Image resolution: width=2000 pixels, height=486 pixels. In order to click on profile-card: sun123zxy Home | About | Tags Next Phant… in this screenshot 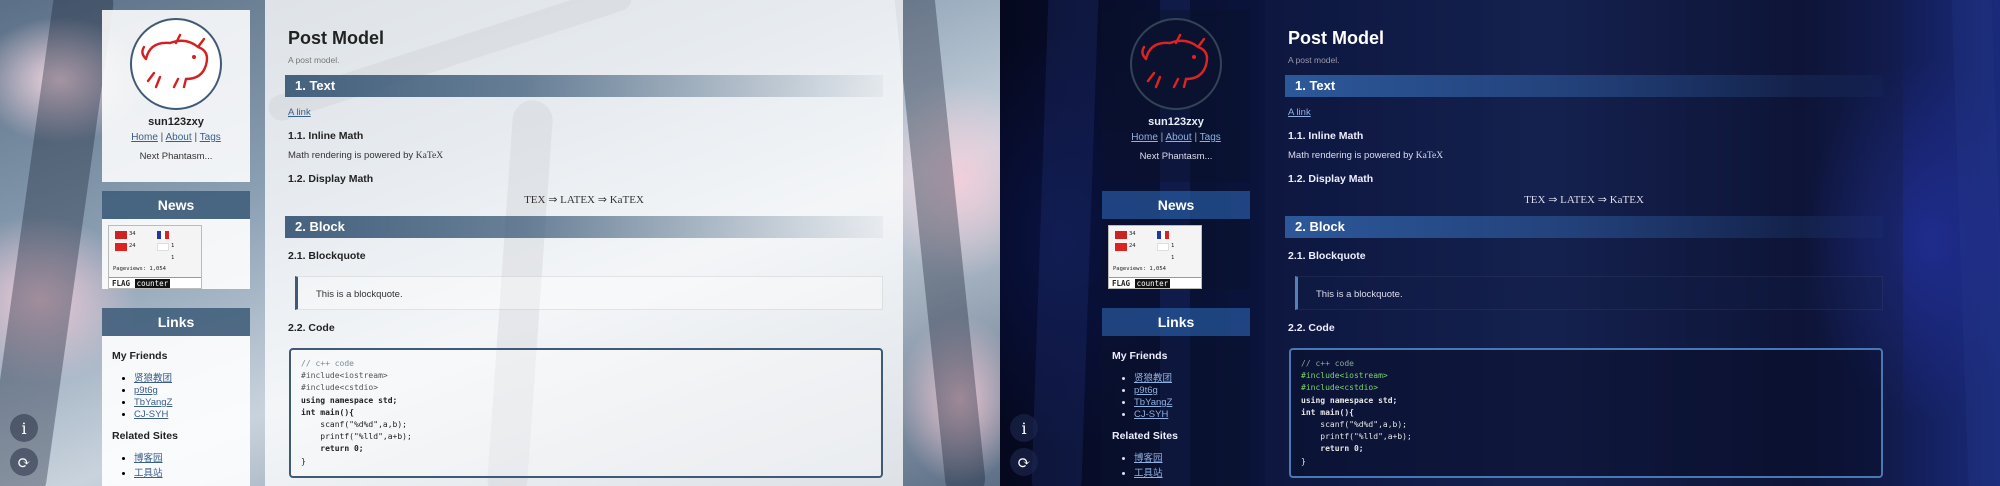, I will do `click(176, 96)`.